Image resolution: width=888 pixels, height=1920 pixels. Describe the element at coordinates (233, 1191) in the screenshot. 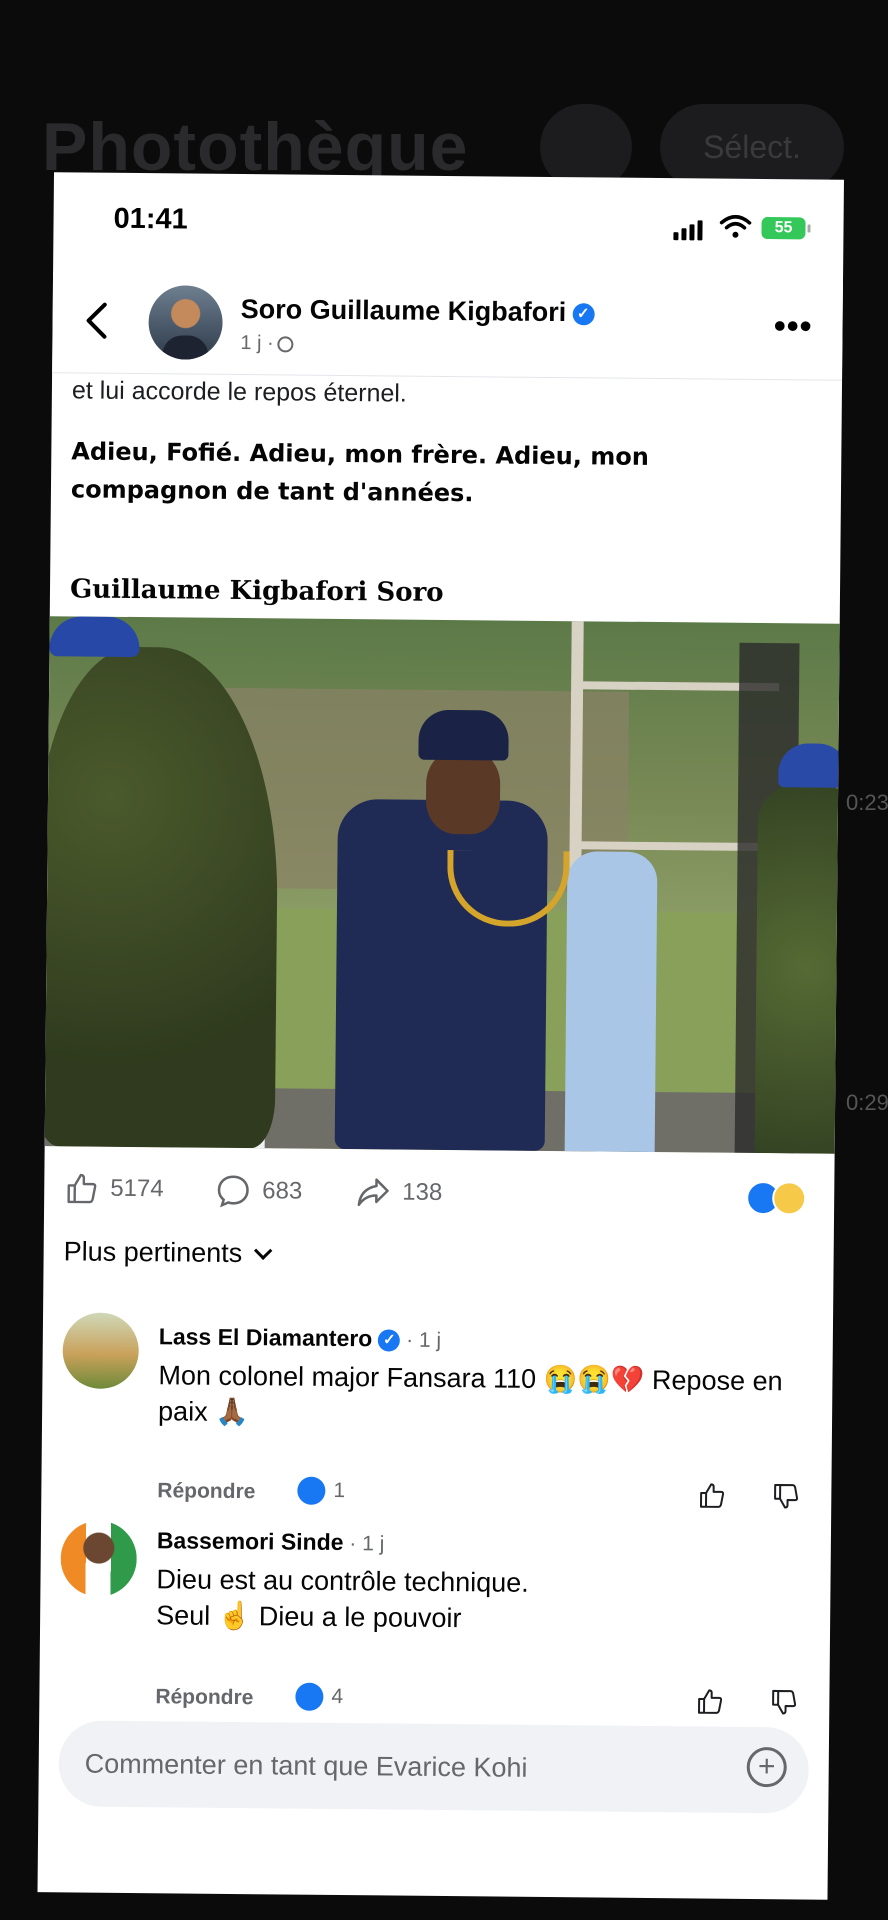

I see `comment-bubble-icon` at that location.